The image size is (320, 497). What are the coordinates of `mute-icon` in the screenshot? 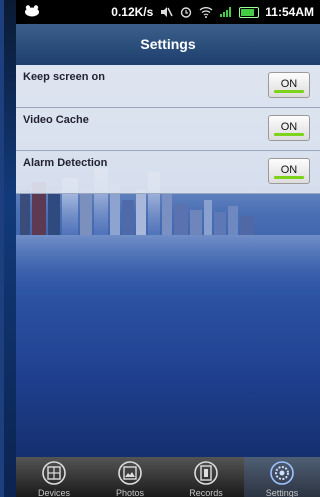 It's located at (167, 12).